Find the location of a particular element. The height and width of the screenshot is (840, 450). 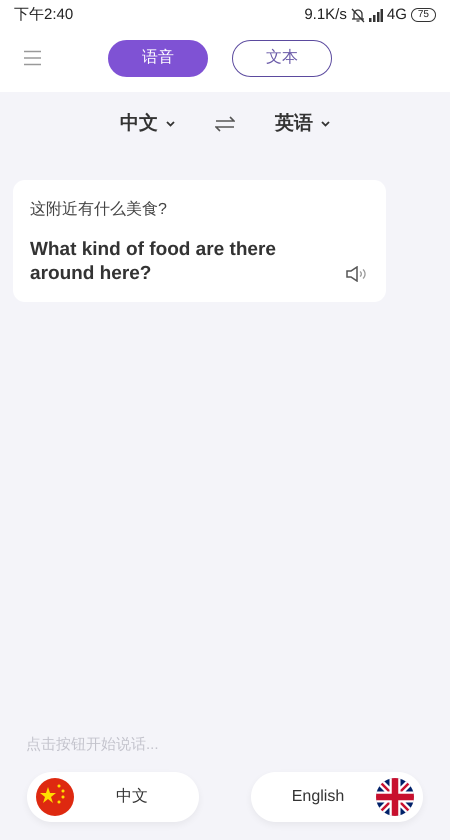

swap-icon is located at coordinates (225, 124).